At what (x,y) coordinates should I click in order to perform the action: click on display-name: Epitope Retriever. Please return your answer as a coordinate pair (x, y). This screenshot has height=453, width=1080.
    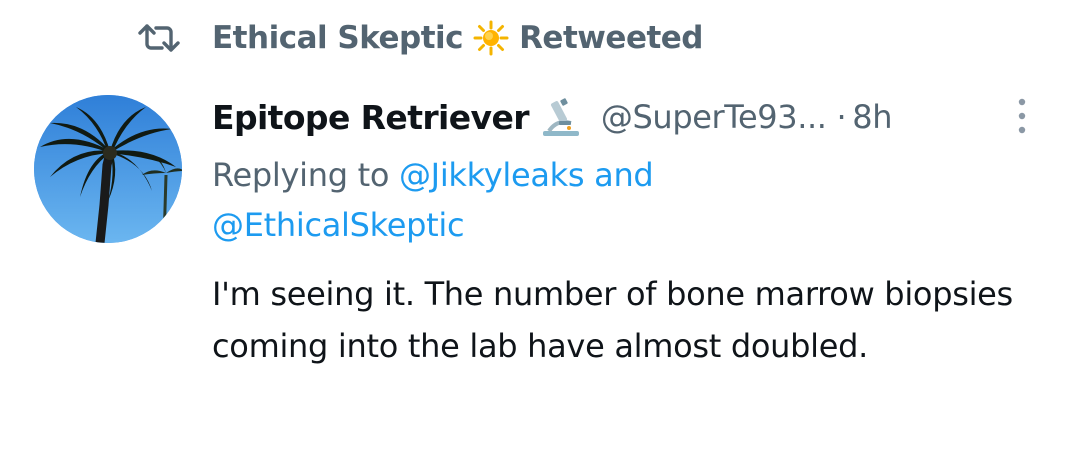
    Looking at the image, I should click on (371, 117).